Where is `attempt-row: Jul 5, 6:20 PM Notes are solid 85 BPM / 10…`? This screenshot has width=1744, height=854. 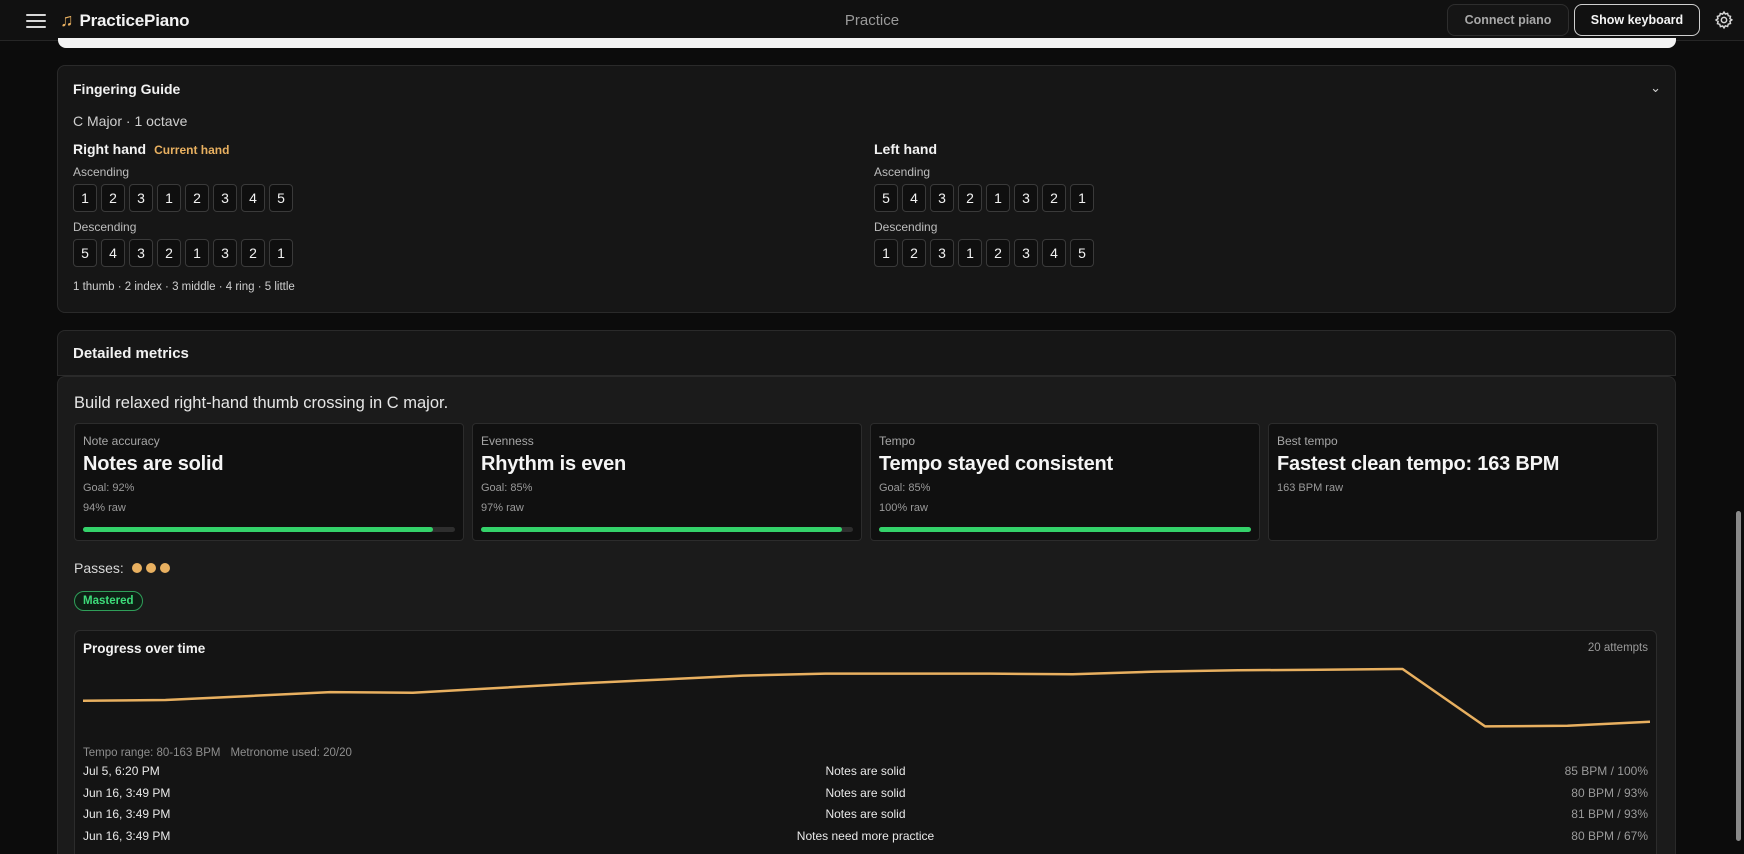 attempt-row: Jul 5, 6:20 PM Notes are solid 85 BPM / 10… is located at coordinates (865, 774).